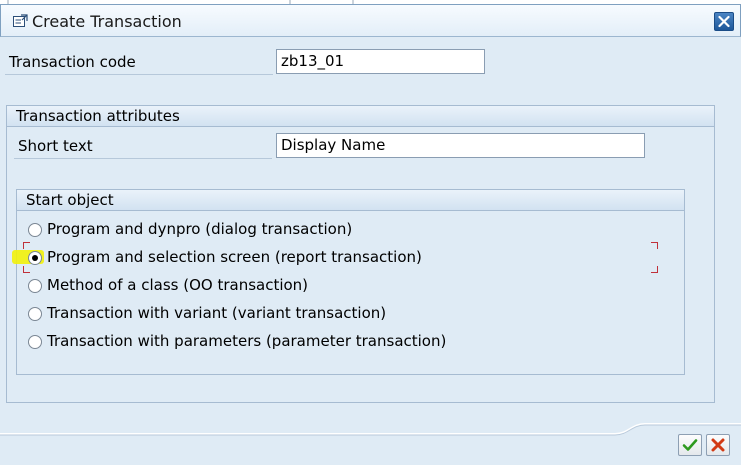 The width and height of the screenshot is (741, 465). I want to click on radio-button-selected, so click(35, 258).